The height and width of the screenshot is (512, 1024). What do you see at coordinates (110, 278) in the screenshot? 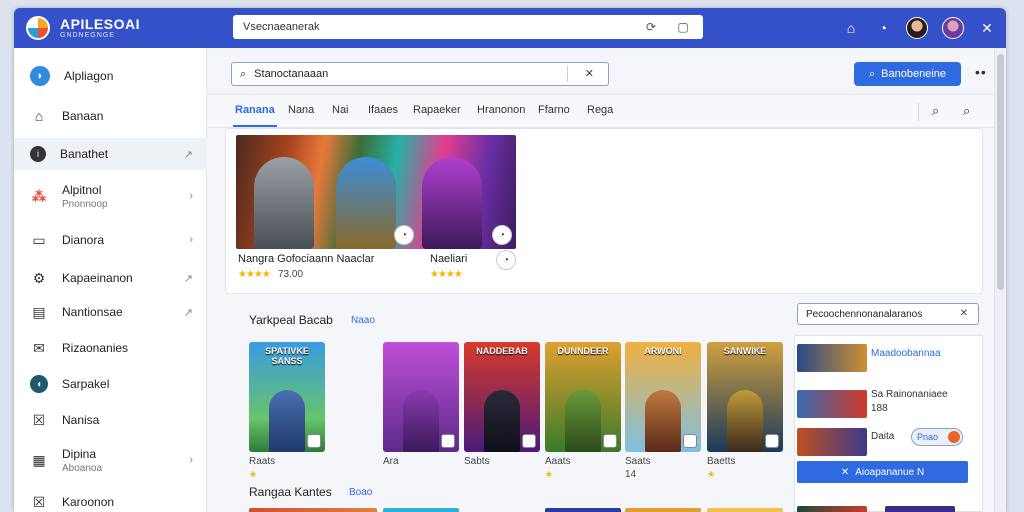
I see `sidebar-item-kapaeinanon: ⚙ Kapaeinanon ↗` at bounding box center [110, 278].